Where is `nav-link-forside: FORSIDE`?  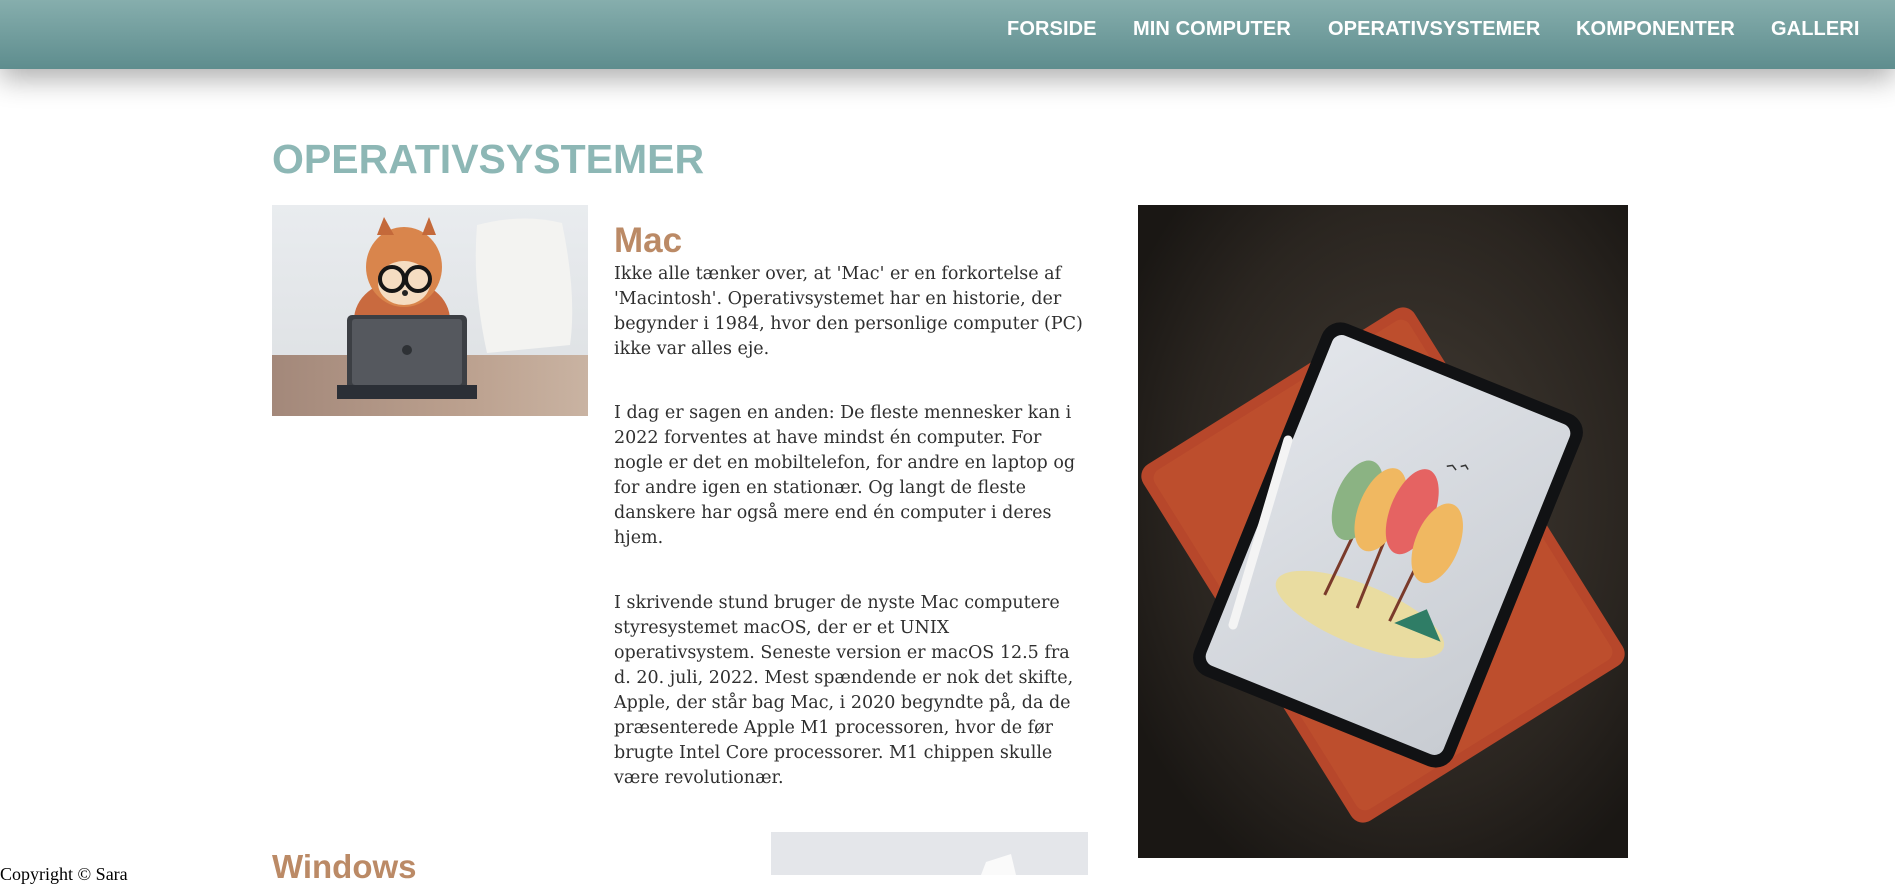 nav-link-forside: FORSIDE is located at coordinates (1052, 29).